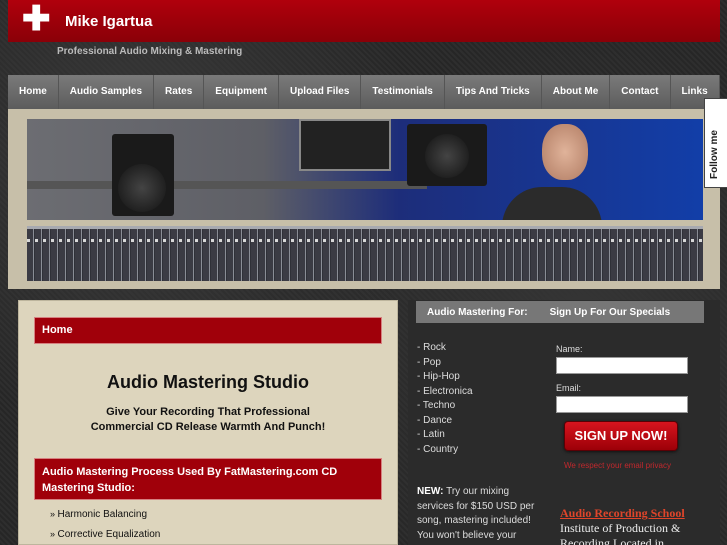 The image size is (727, 545). I want to click on nav-item-upload-files: Upload Files, so click(320, 92).